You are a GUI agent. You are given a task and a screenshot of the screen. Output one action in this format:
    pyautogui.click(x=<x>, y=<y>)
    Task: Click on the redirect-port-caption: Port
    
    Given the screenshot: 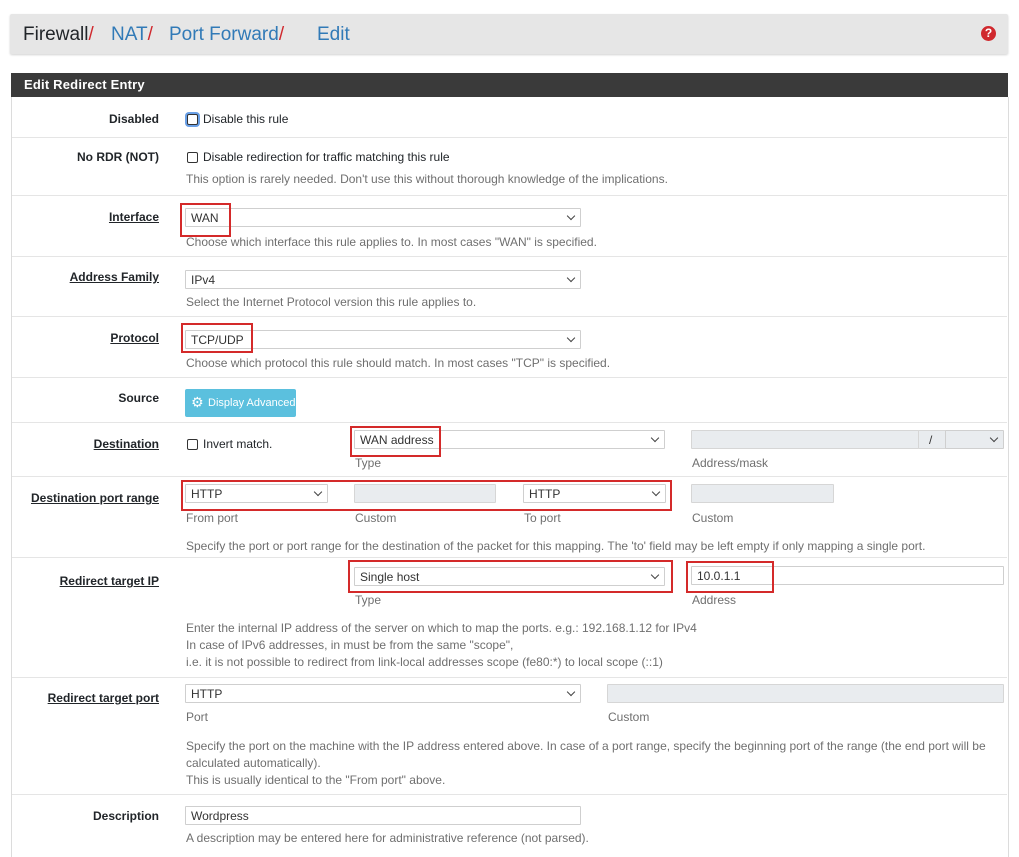 What is the action you would take?
    pyautogui.click(x=197, y=717)
    